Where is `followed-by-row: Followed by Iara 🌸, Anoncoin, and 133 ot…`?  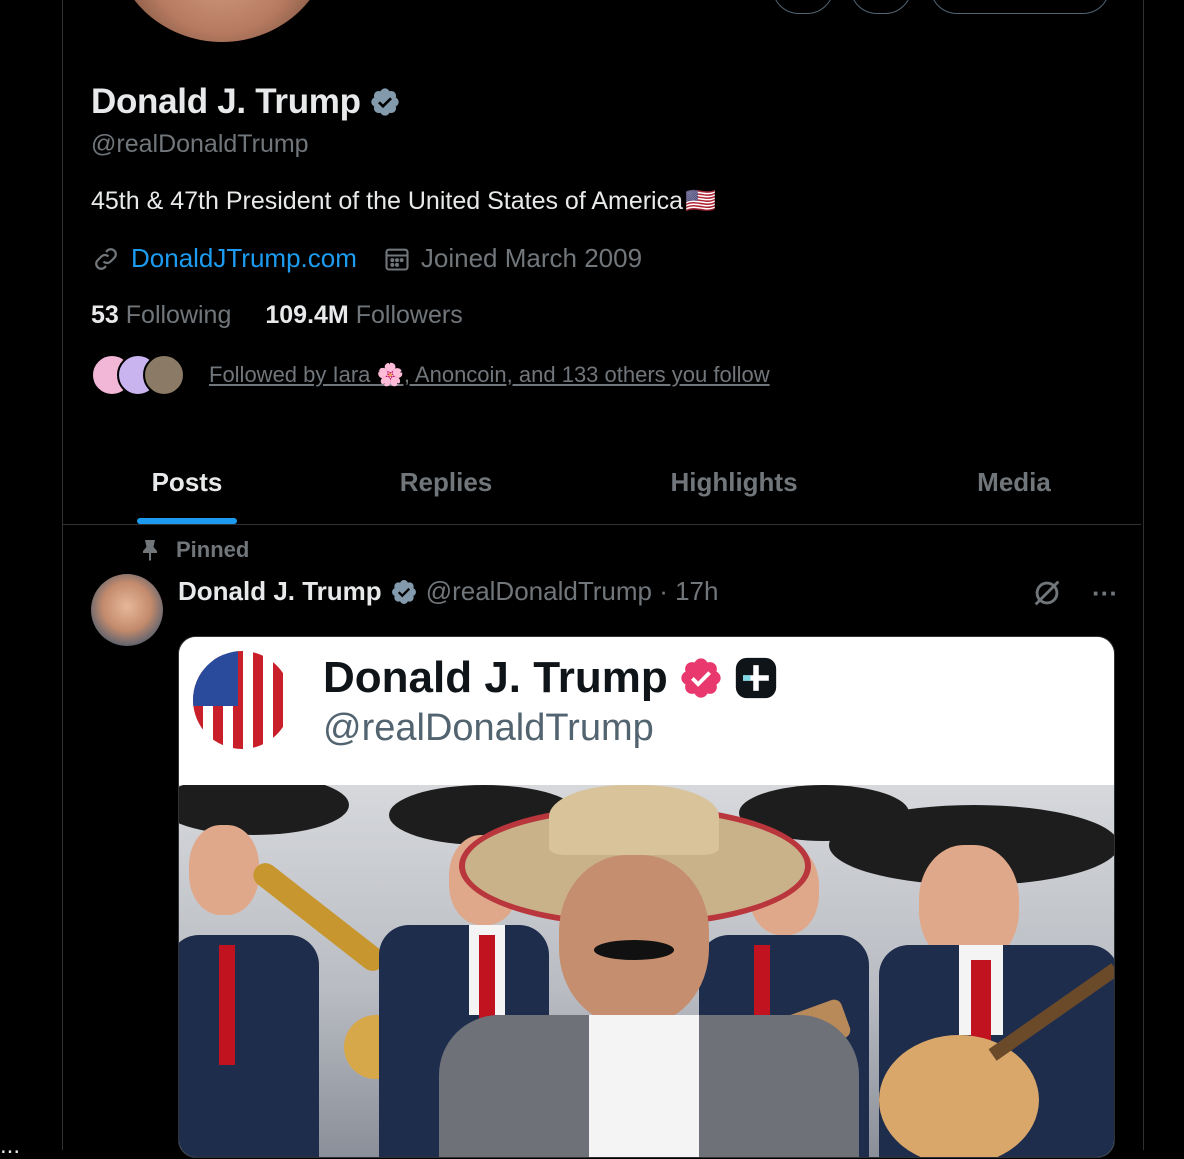 followed-by-row: Followed by Iara 🌸, Anoncoin, and 133 ot… is located at coordinates (430, 375).